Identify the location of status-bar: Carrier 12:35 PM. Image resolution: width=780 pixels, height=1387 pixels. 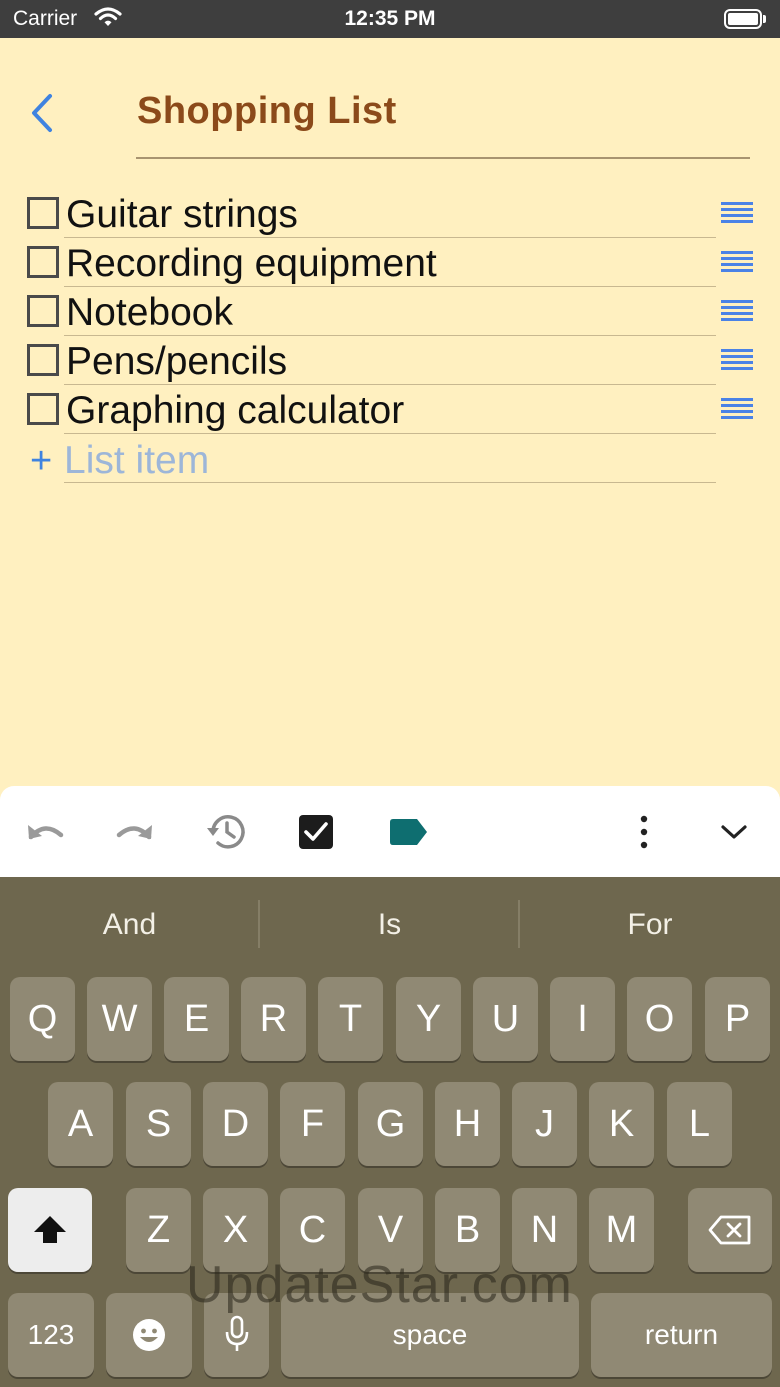
(390, 19).